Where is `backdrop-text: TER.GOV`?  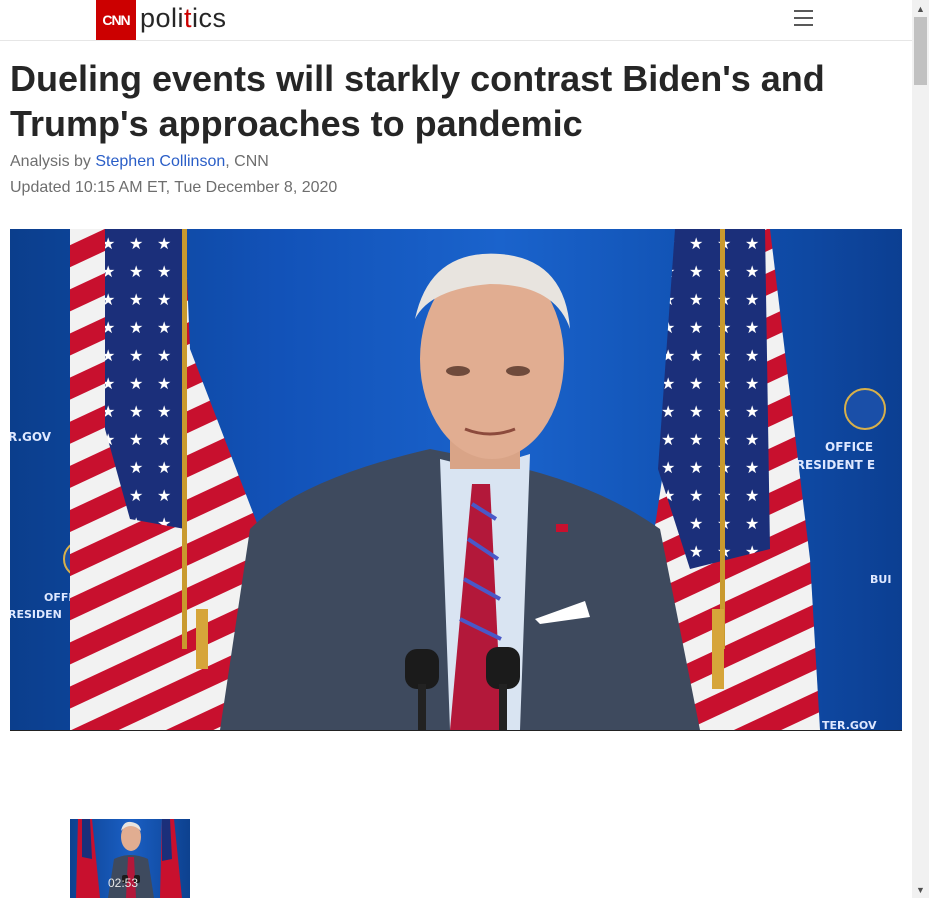 backdrop-text: TER.GOV is located at coordinates (849, 724).